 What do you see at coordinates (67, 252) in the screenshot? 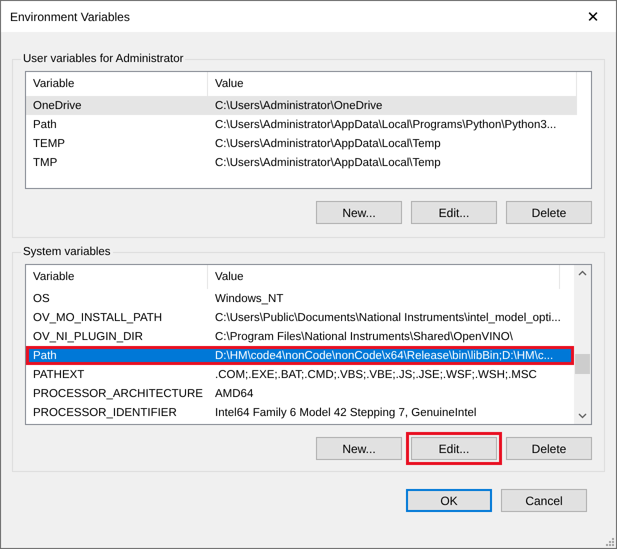
I see `group-title: System variables` at bounding box center [67, 252].